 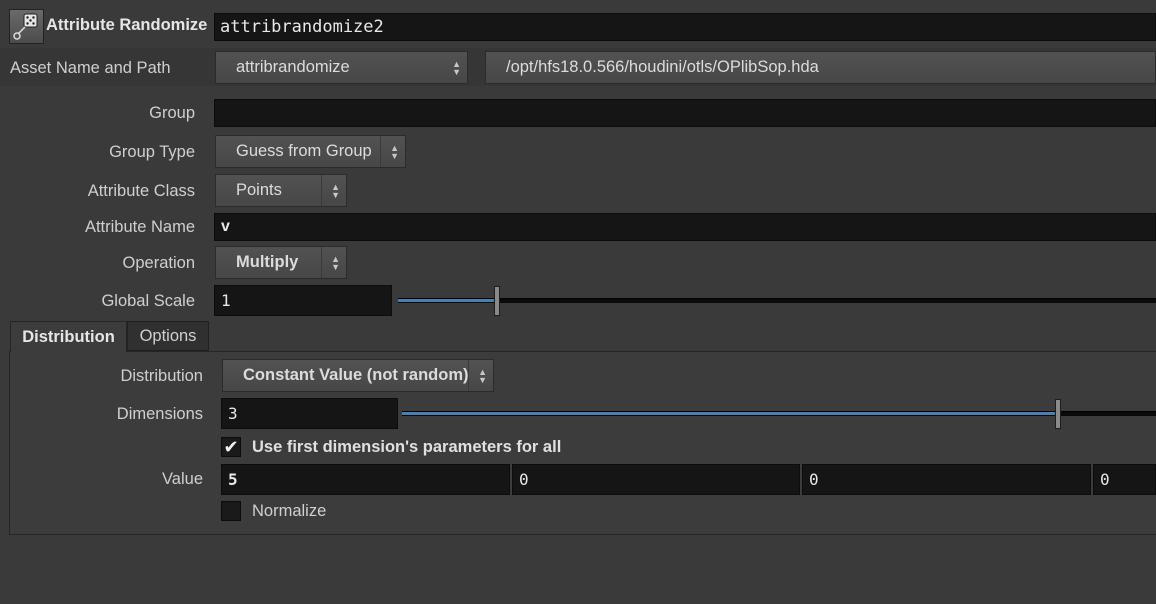 What do you see at coordinates (309, 413) in the screenshot?
I see `dimensions-field: 3` at bounding box center [309, 413].